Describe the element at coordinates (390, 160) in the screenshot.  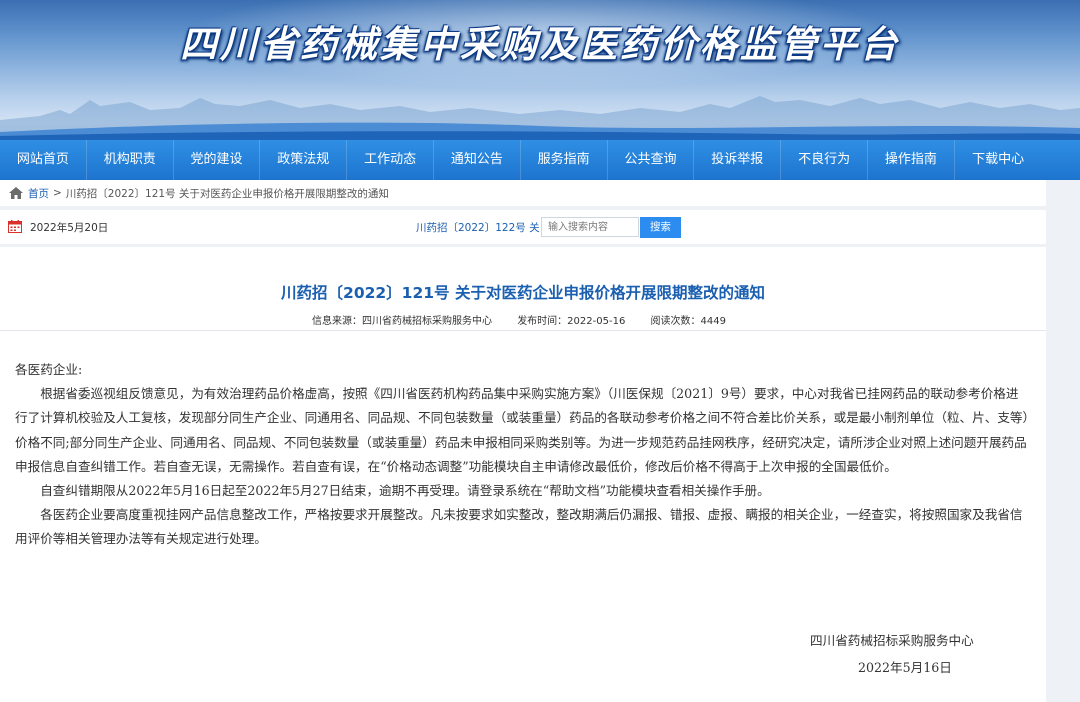
I see `nav-item-work-news: 工作动态` at that location.